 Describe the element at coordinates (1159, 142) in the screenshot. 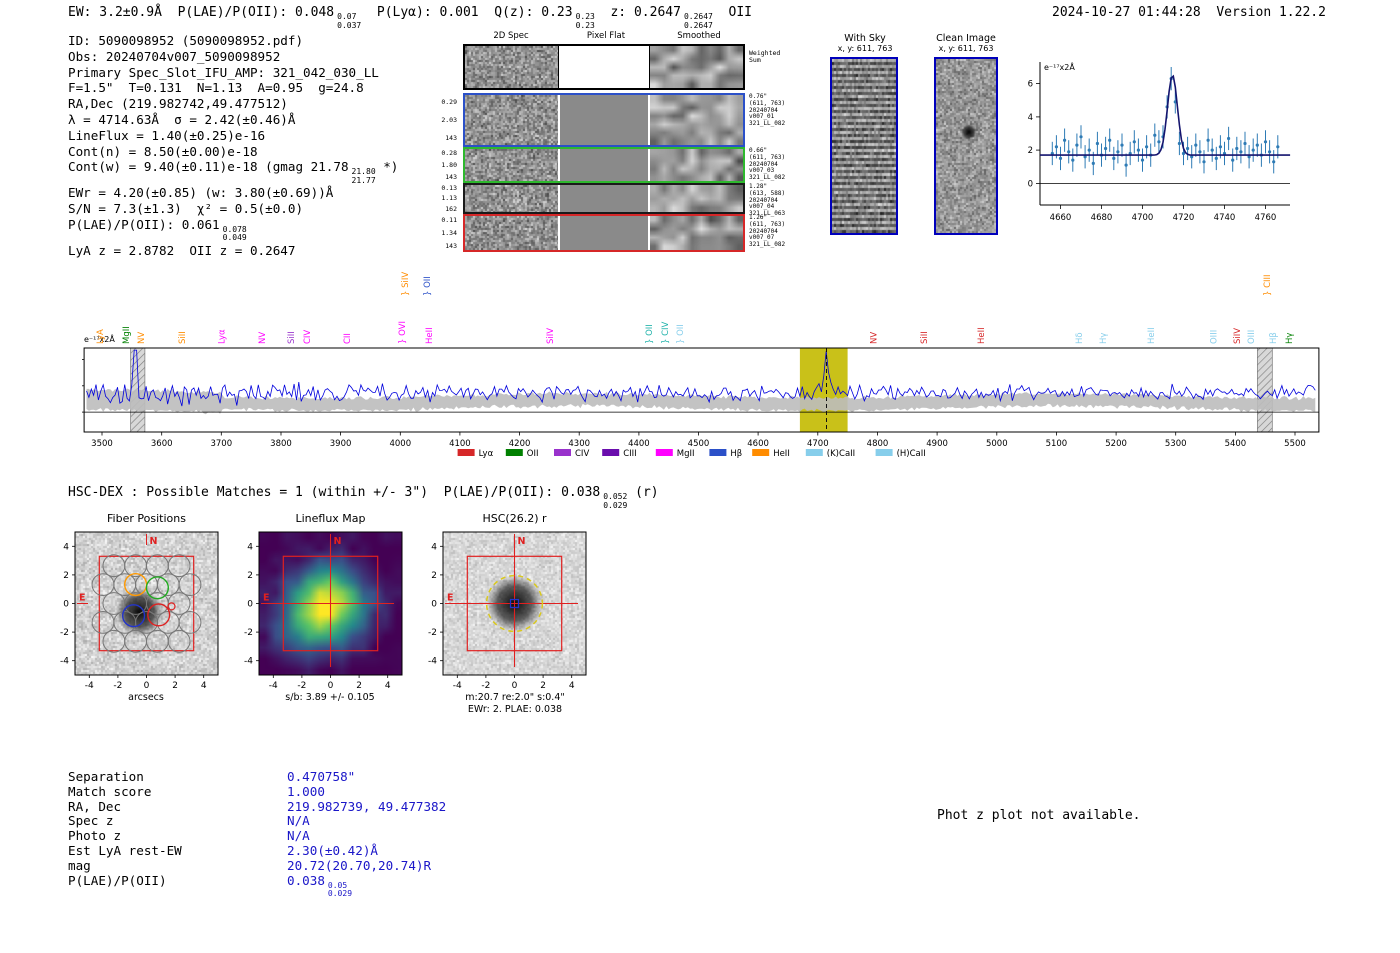

I see `line-fit-zoom-chart: e⁻¹⁷x2Å 4660 4680 4700 4720 4740 4760 0 2 4 6` at that location.